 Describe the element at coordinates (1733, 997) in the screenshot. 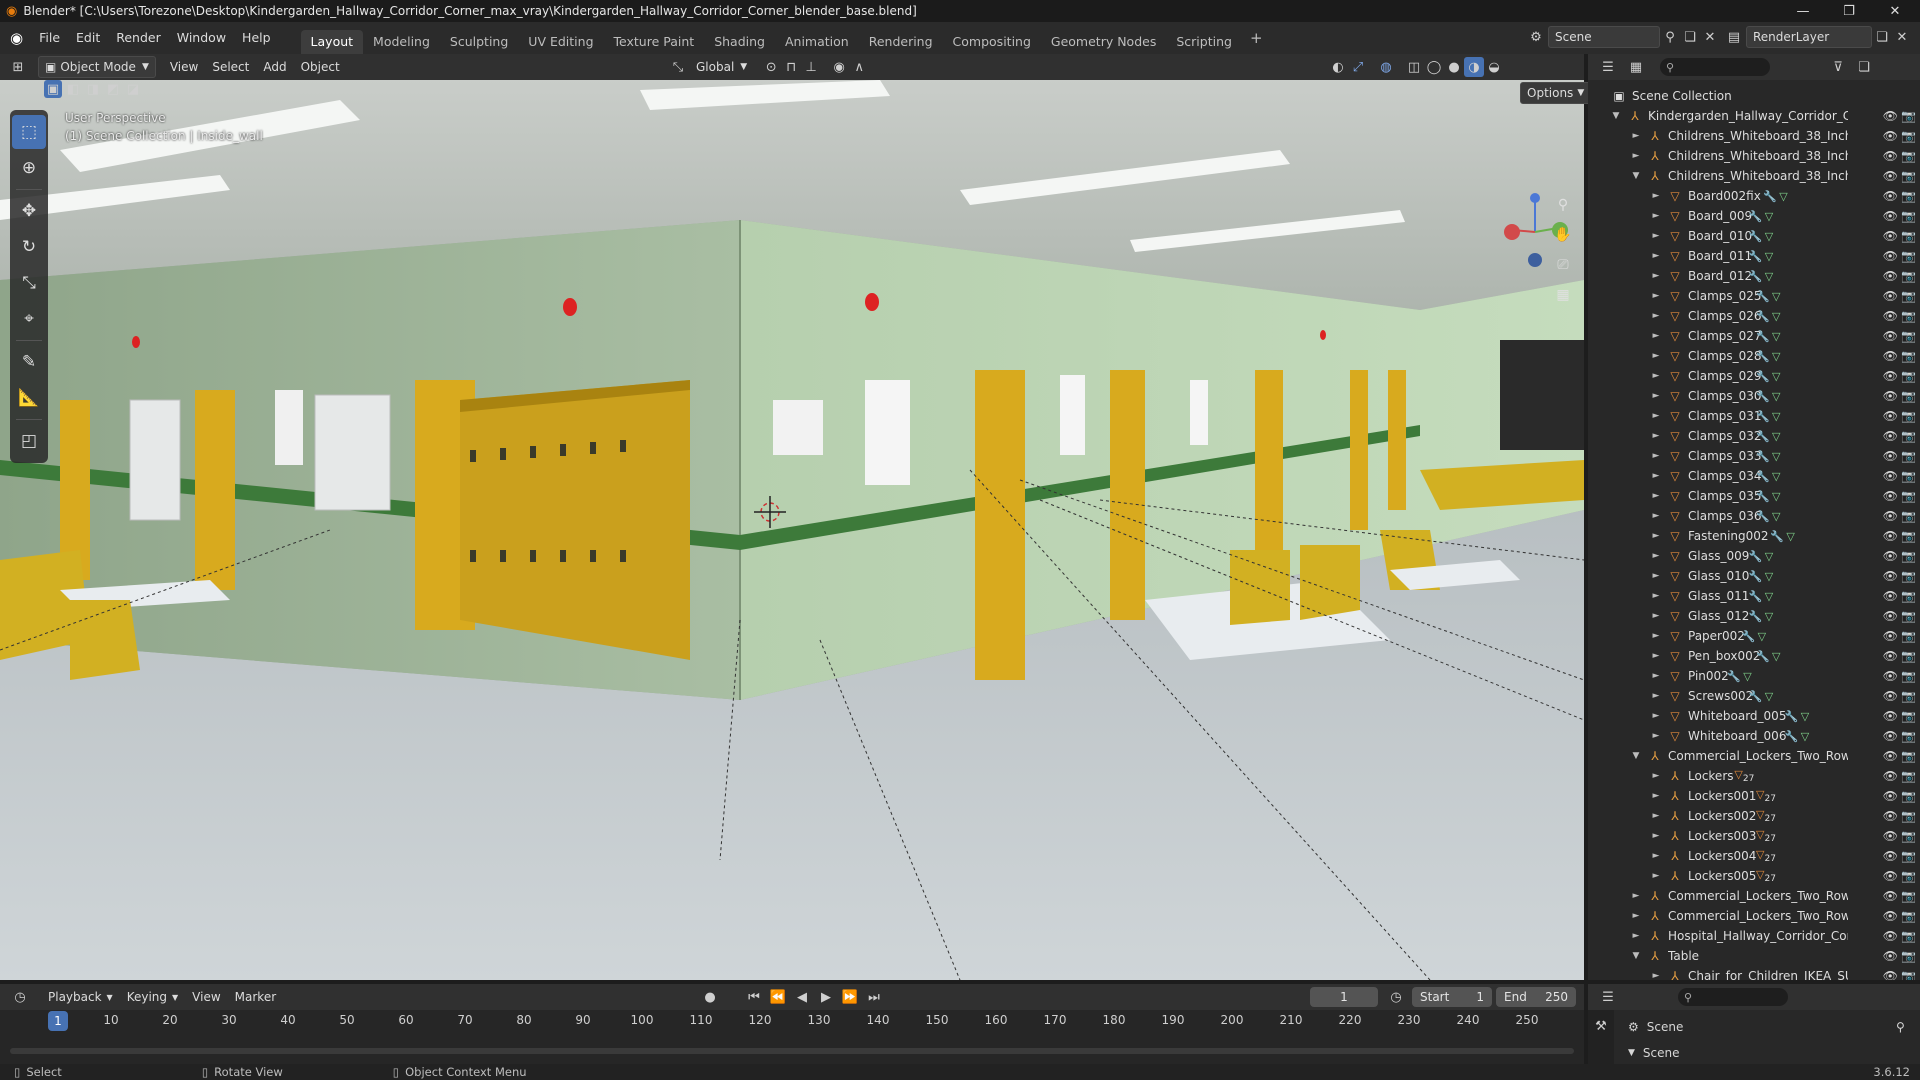

I see `properties-search-input: ⚲` at that location.